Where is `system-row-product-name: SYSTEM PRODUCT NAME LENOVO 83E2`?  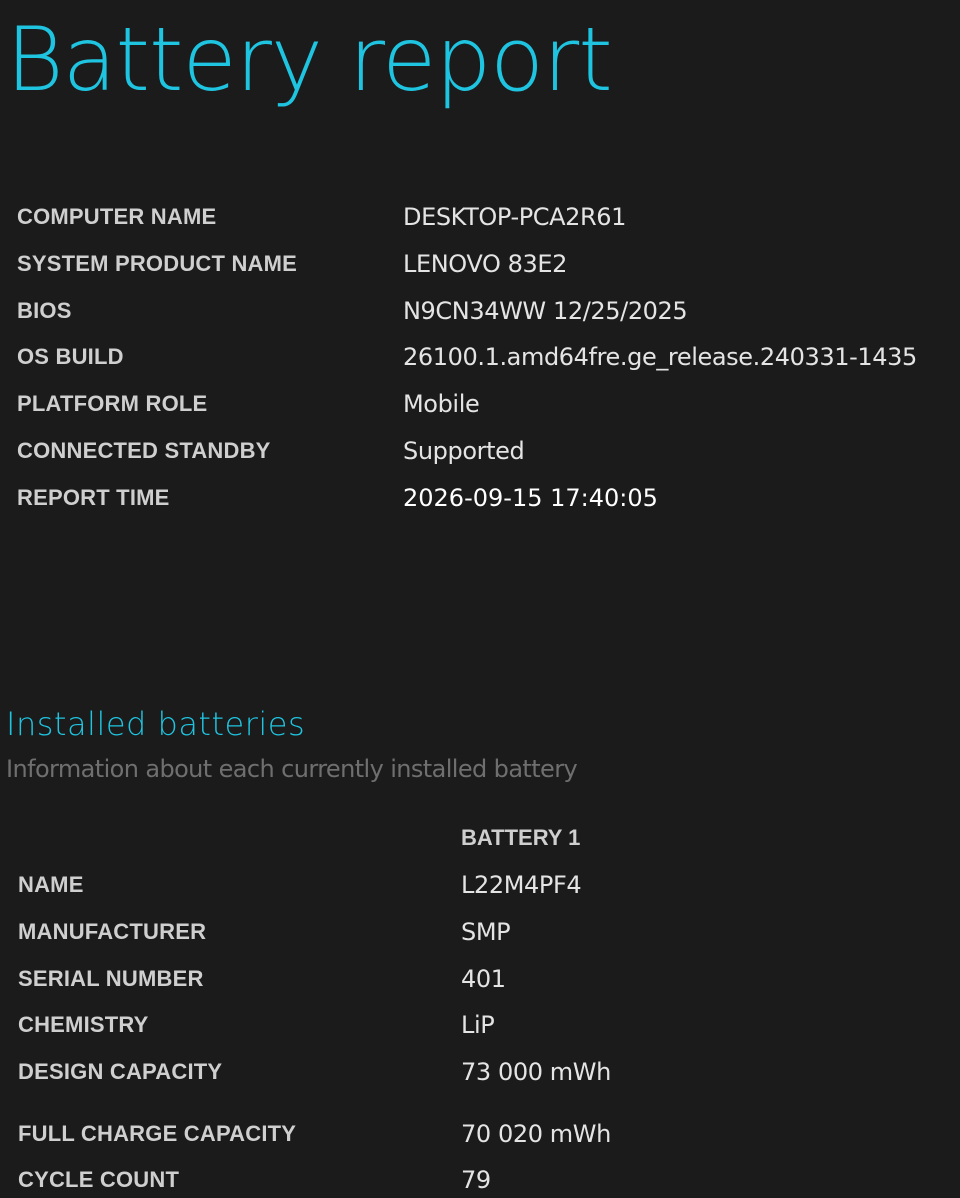 system-row-product-name: SYSTEM PRODUCT NAME LENOVO 83E2 is located at coordinates (482, 264).